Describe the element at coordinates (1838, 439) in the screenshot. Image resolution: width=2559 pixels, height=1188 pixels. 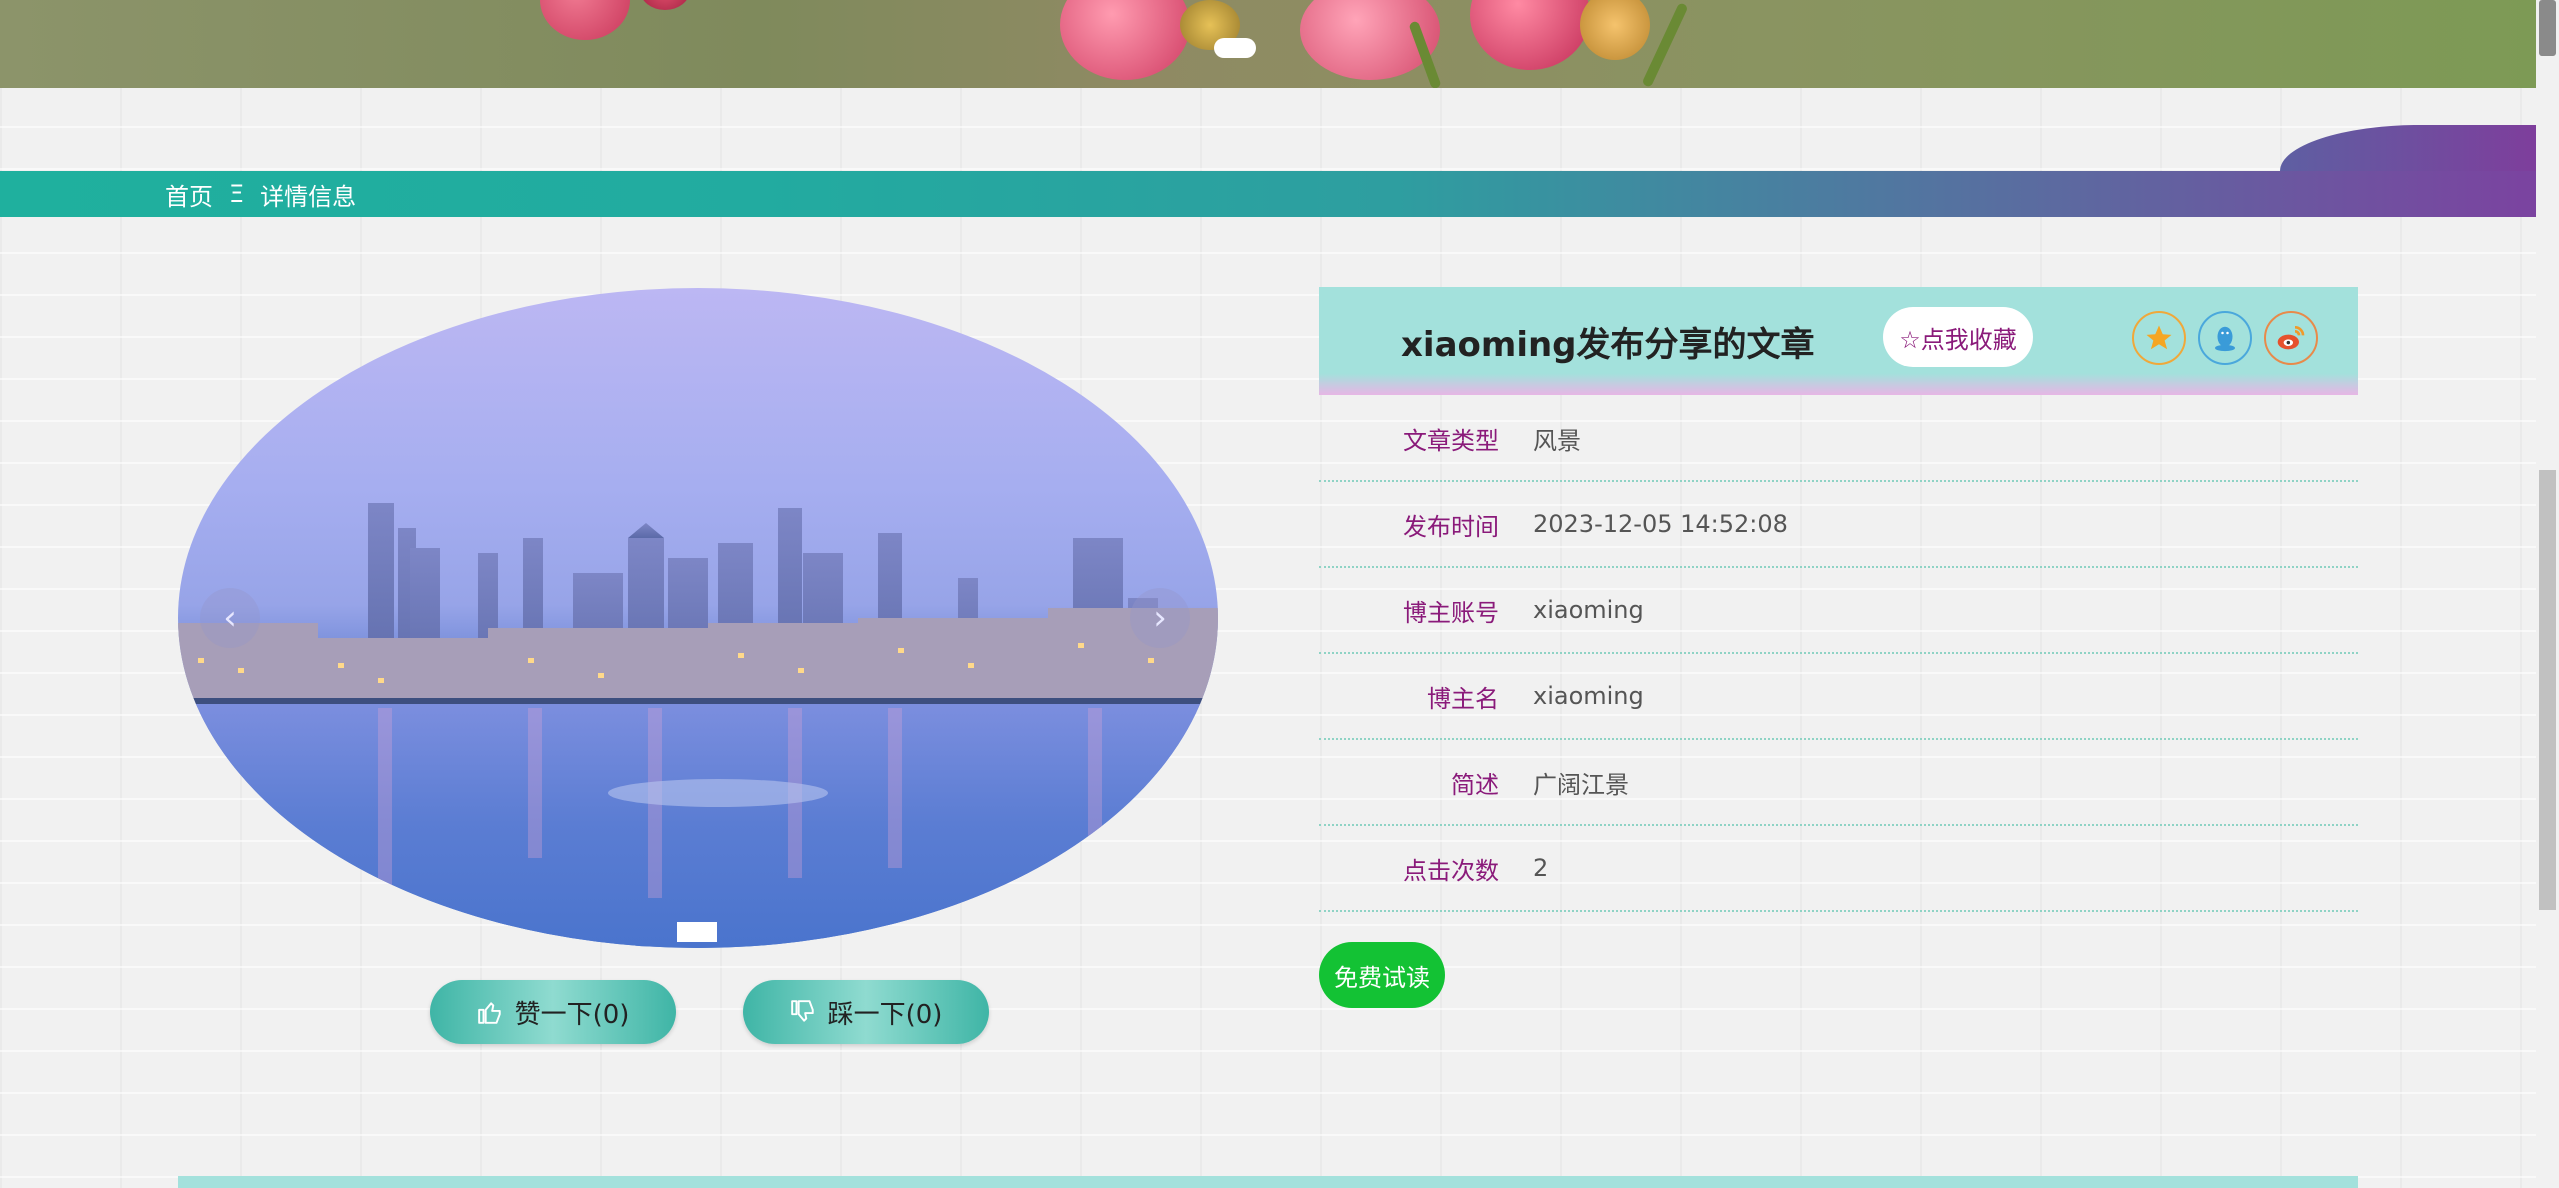
I see `info-row-category: 文章类型 风景` at that location.